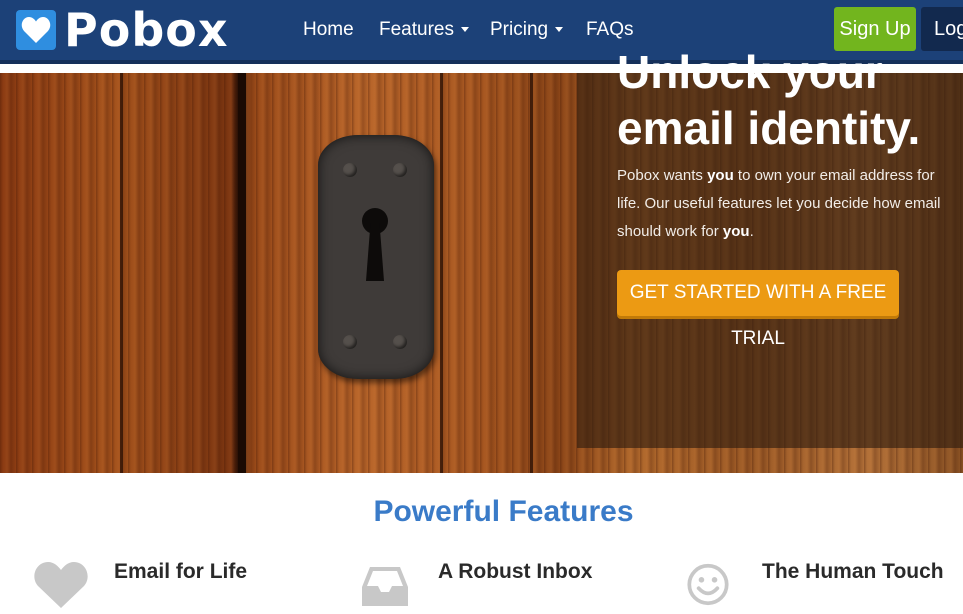  I want to click on hero-body-part1: Pobox wants, so click(662, 175).